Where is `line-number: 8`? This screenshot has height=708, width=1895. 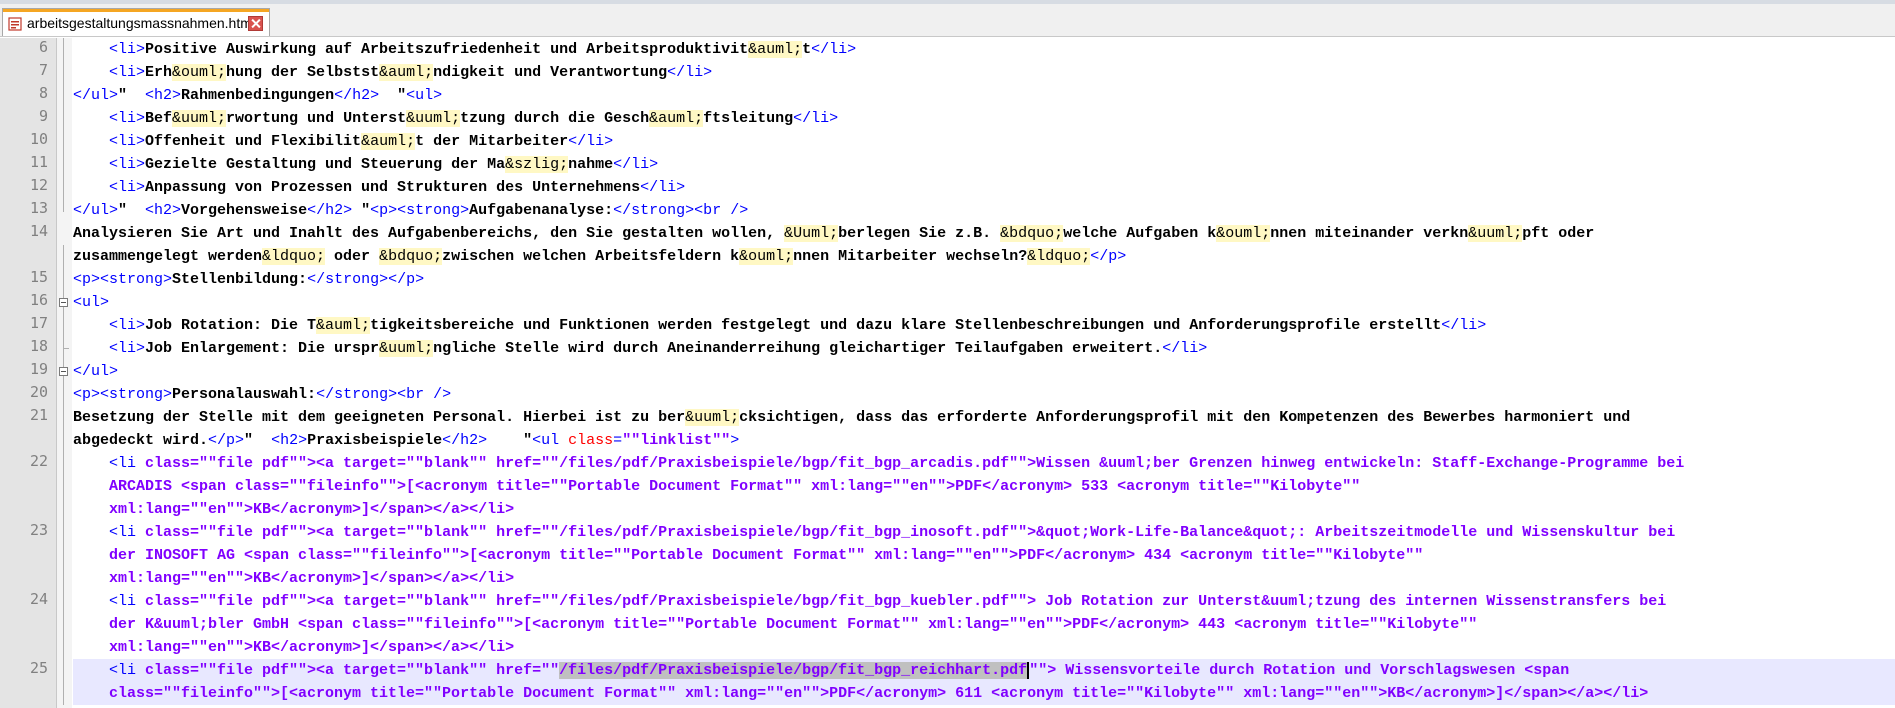 line-number: 8 is located at coordinates (43, 93).